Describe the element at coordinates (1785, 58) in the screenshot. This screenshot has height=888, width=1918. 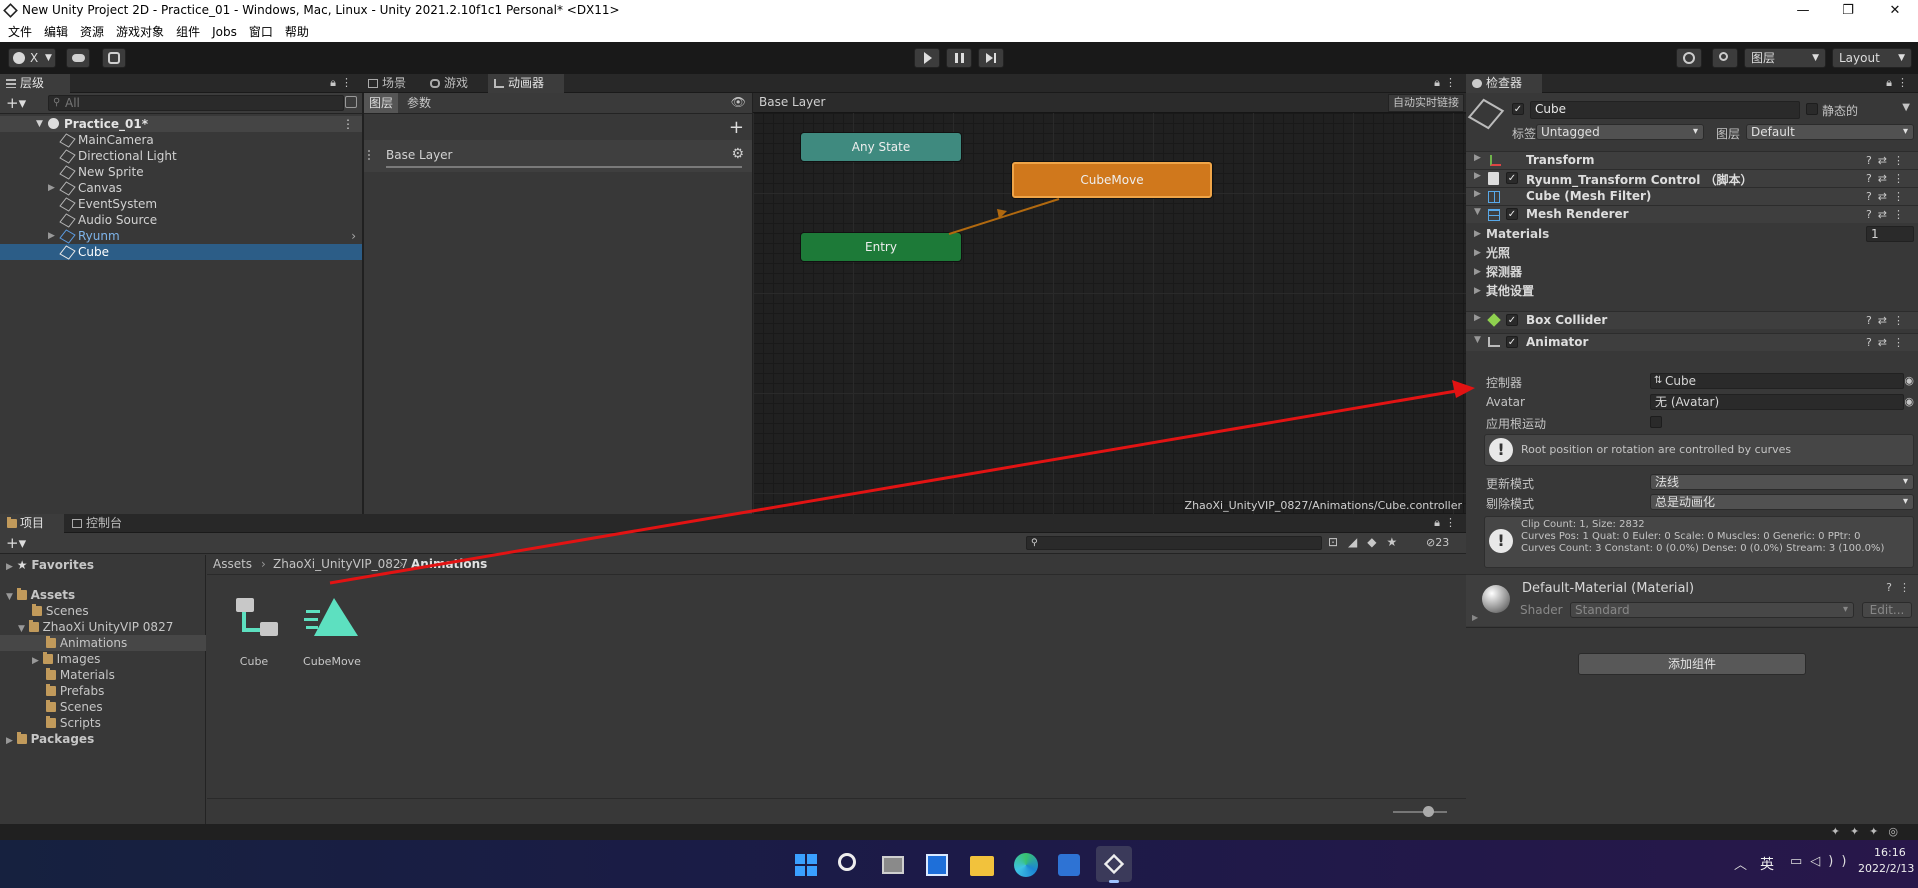
I see `layers-dropdown: 图层 ▼` at that location.